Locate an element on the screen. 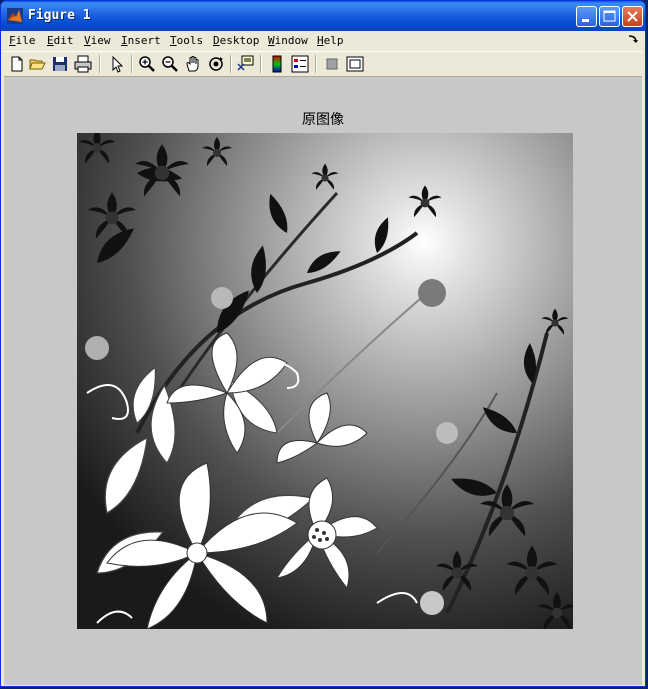 The height and width of the screenshot is (689, 648). window-title: Figure 1 is located at coordinates (59, 15).